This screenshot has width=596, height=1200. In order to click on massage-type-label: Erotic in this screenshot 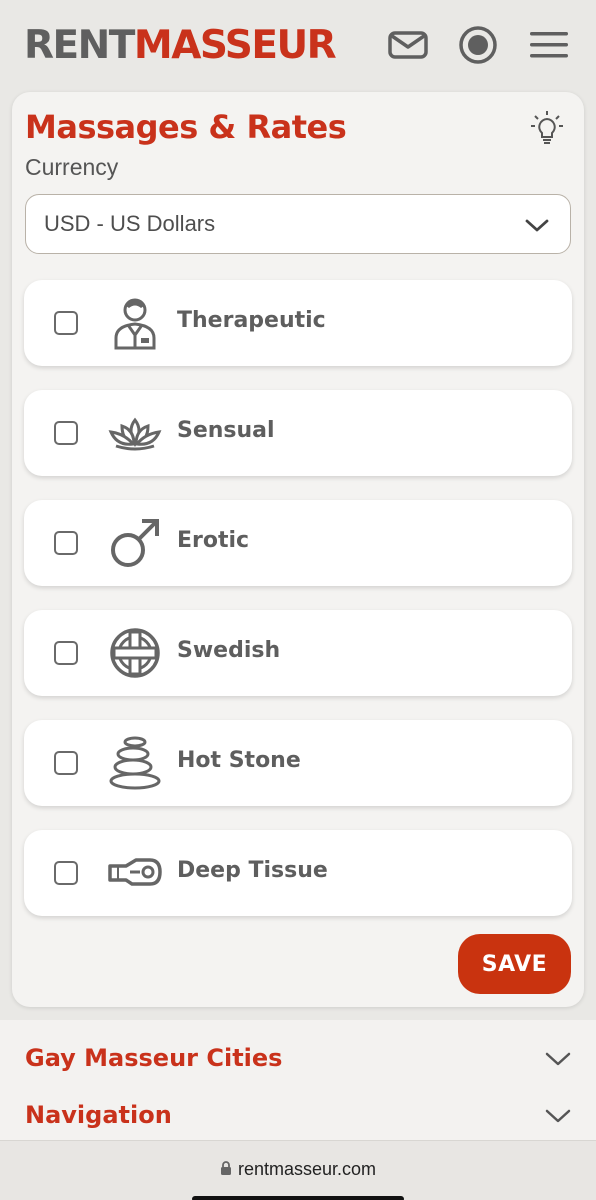, I will do `click(213, 540)`.